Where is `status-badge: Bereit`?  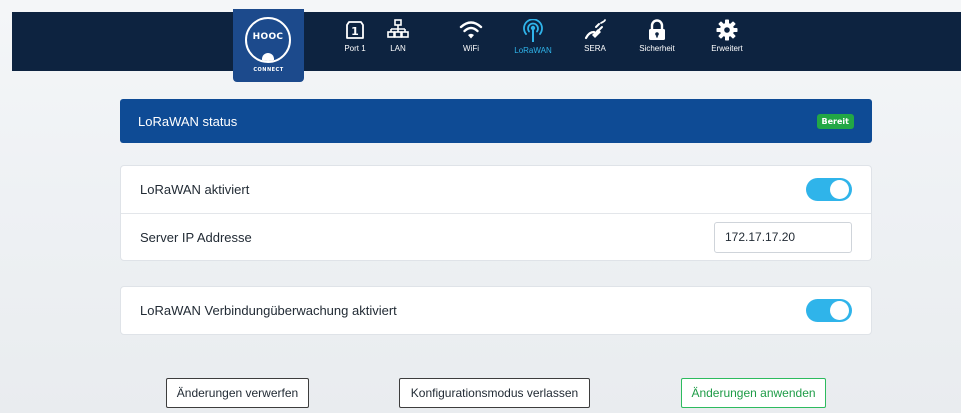
status-badge: Bereit is located at coordinates (835, 121).